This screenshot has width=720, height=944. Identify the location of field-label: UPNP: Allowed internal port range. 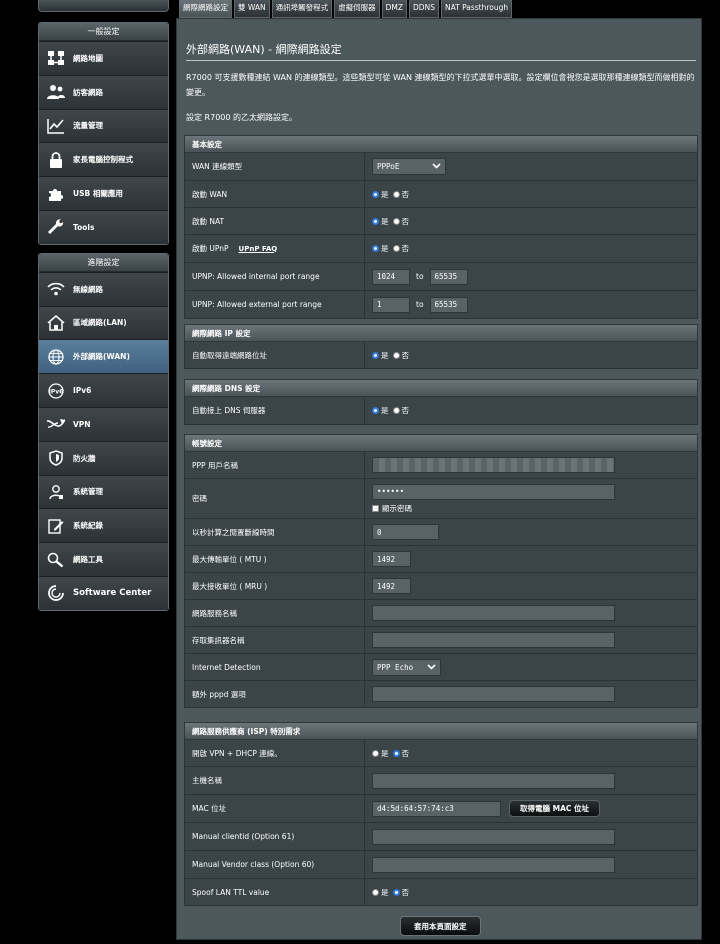
(275, 276).